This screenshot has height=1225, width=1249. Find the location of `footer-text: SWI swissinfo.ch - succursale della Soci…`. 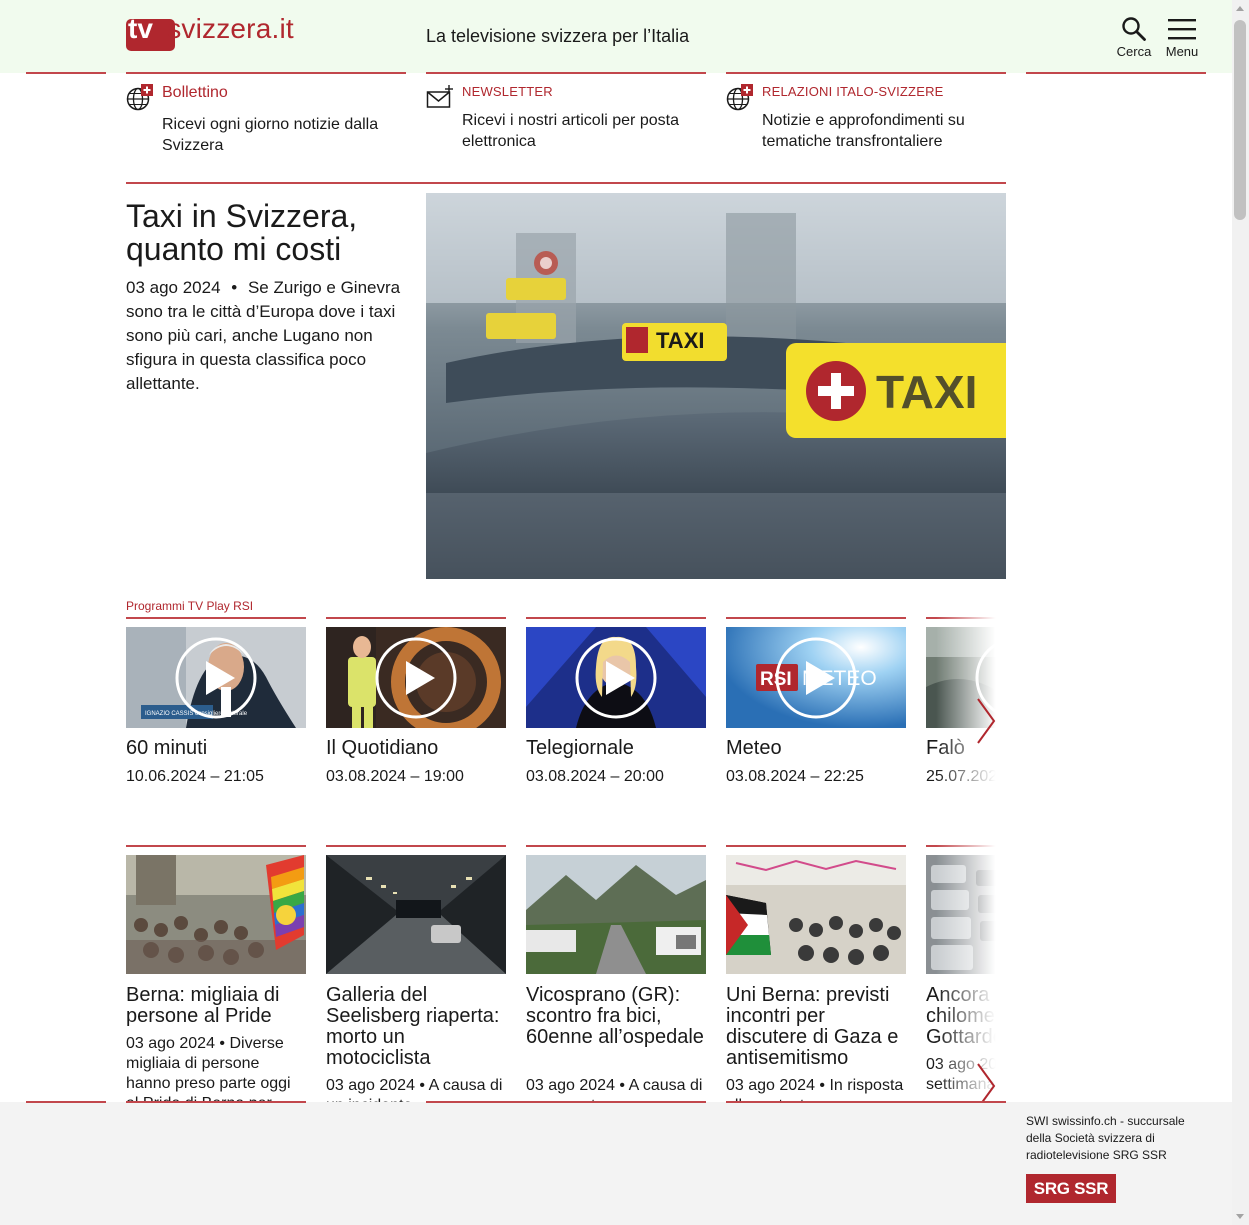

footer-text: SWI swissinfo.ch - succursale della Soci… is located at coordinates (1105, 1138).